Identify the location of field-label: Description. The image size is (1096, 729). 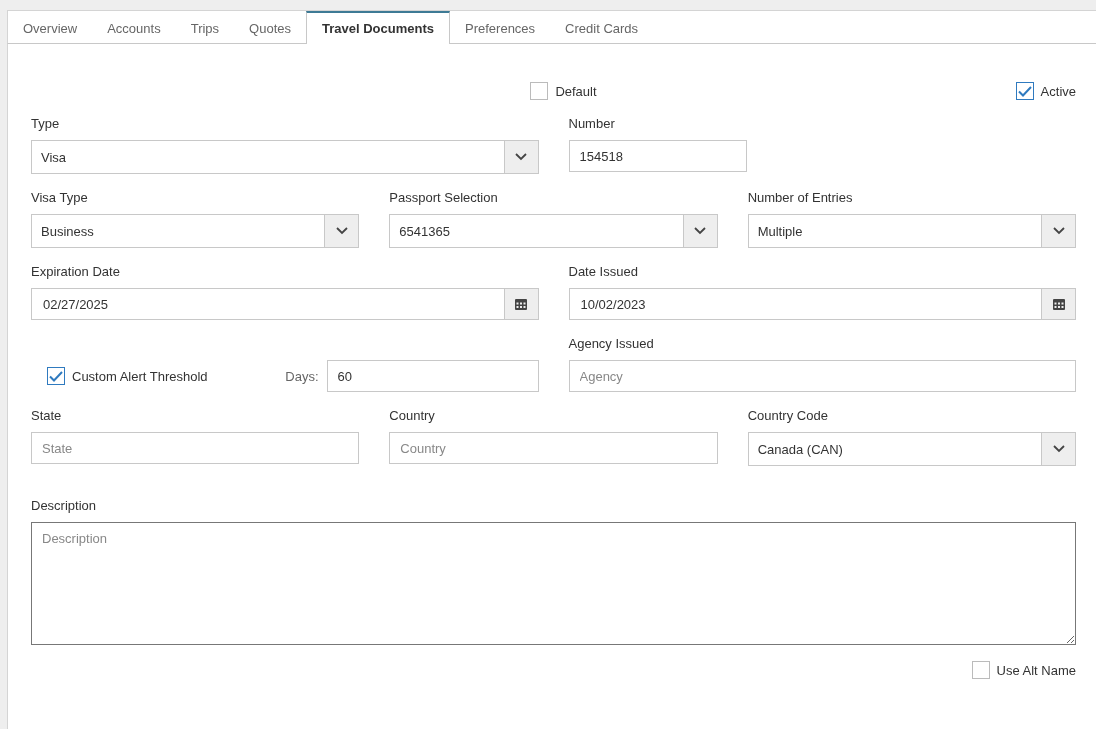
(64, 506).